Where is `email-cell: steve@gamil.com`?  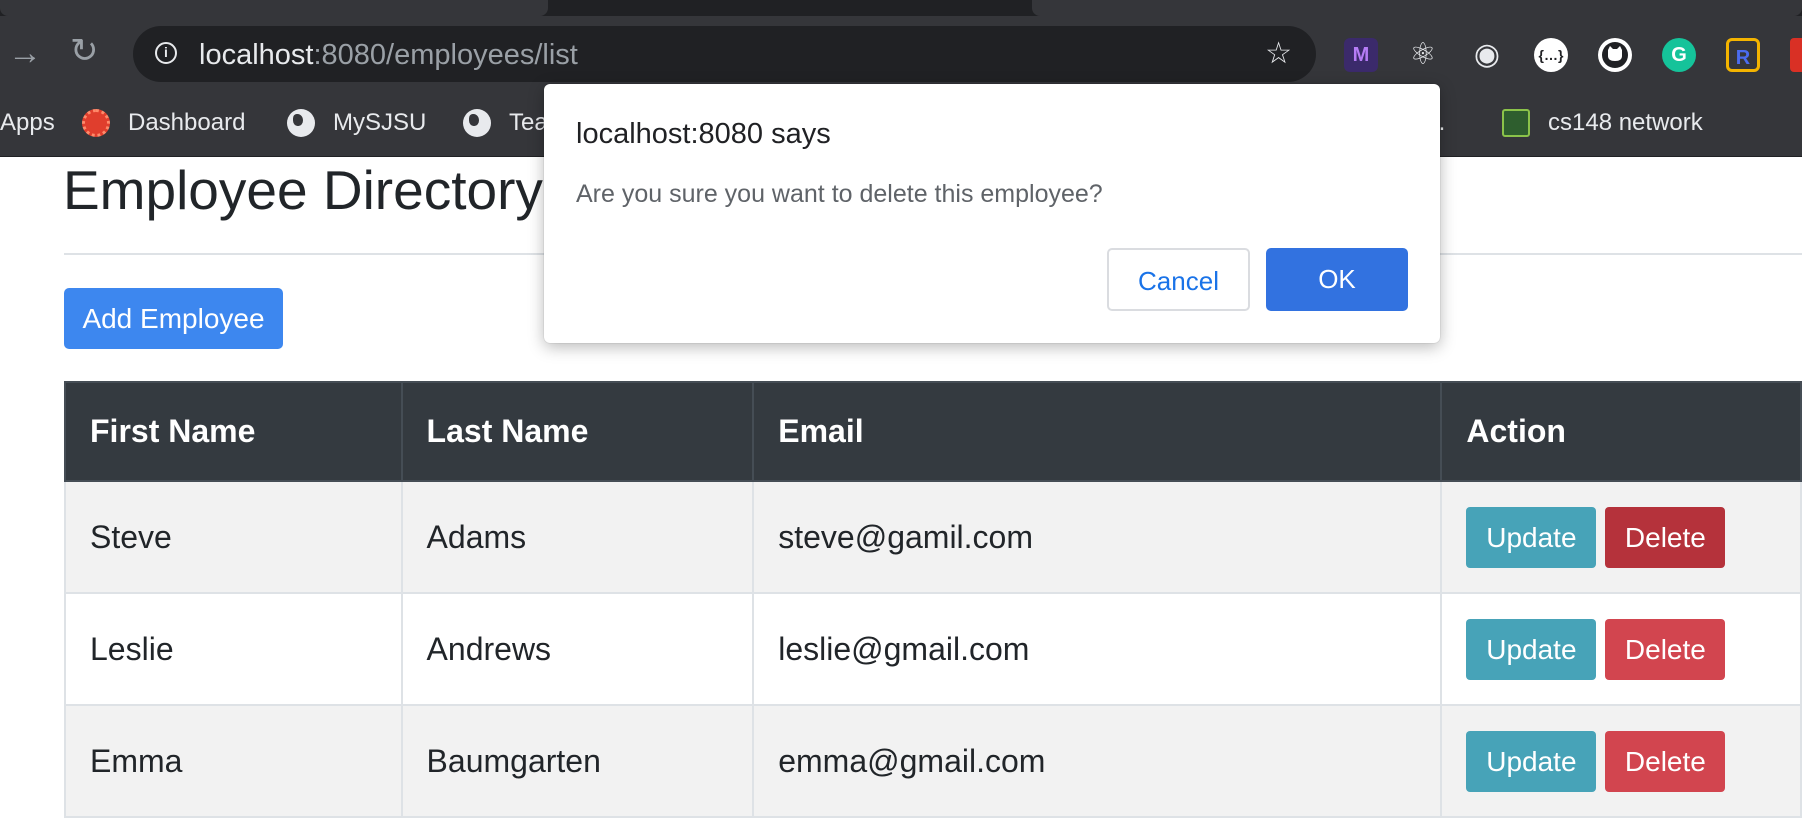
email-cell: steve@gamil.com is located at coordinates (1097, 537).